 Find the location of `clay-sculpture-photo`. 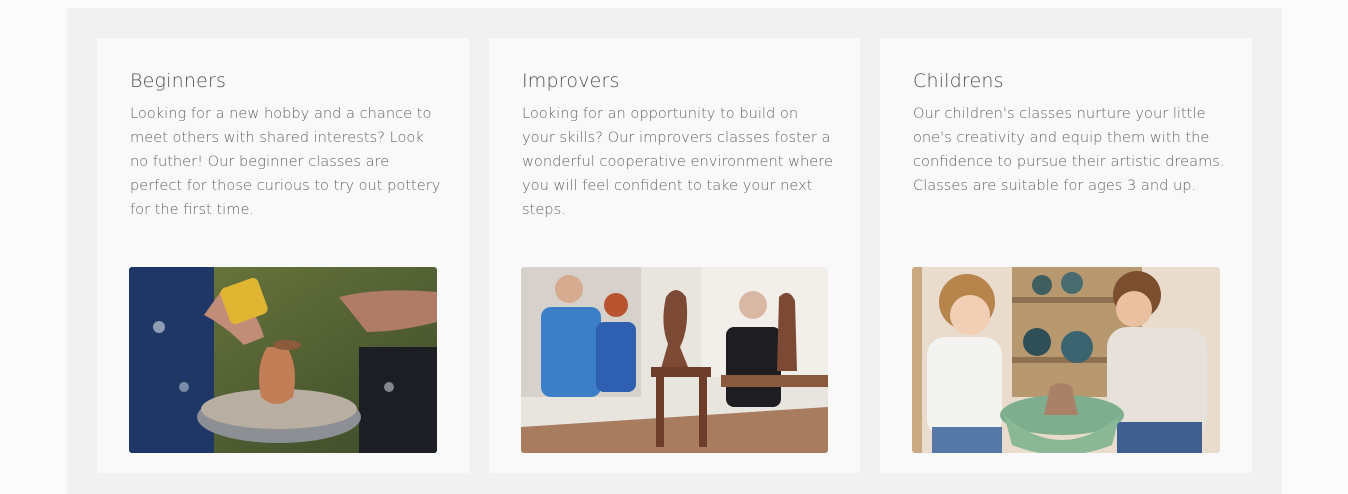

clay-sculpture-photo is located at coordinates (674, 360).